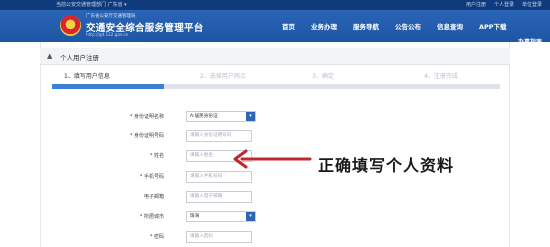 The image size is (550, 247). I want to click on id-type-value: A:居民身份证, so click(204, 116).